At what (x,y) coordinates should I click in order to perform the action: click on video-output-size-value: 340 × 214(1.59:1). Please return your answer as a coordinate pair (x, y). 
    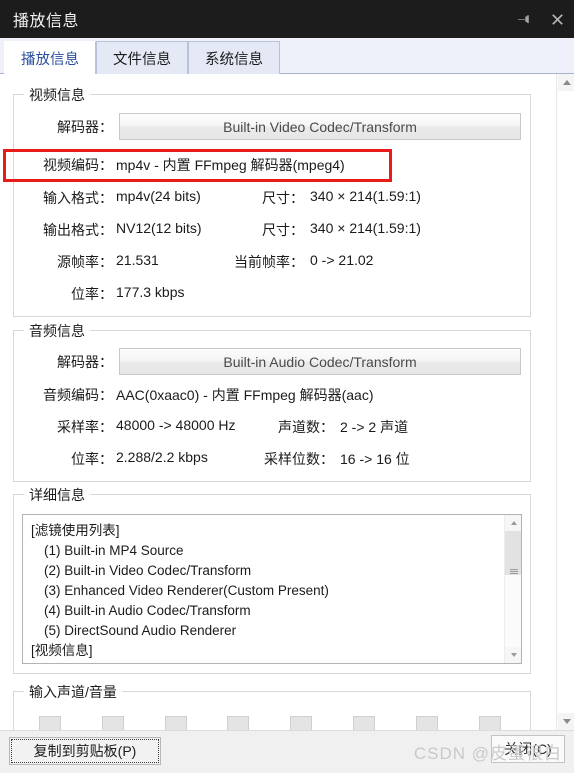
    Looking at the image, I should click on (365, 228).